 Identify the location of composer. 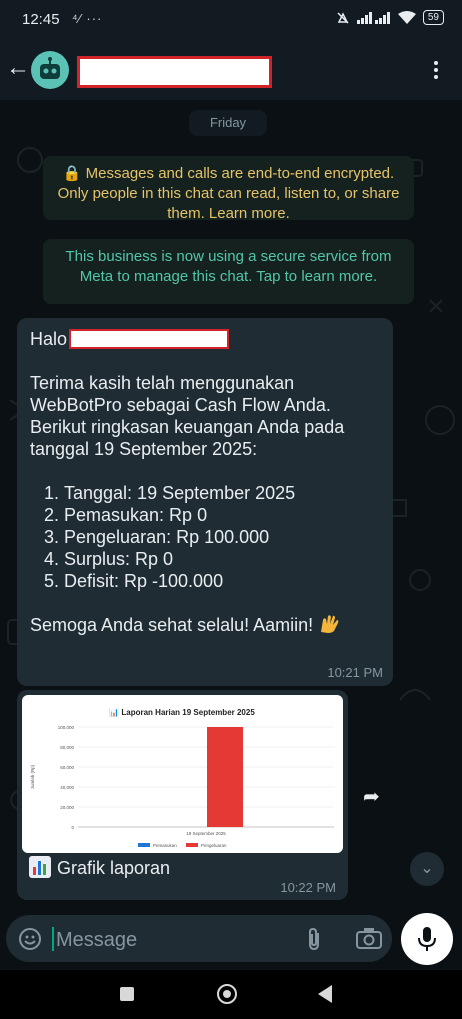
(231, 941).